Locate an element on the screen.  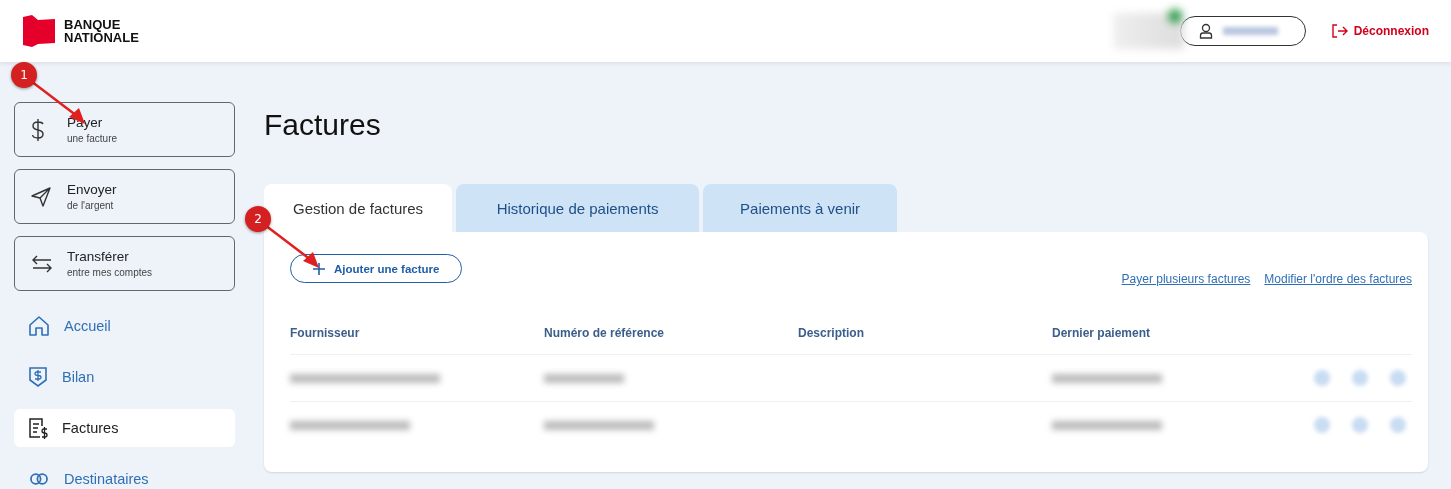
text-link: Payer plusieurs factures is located at coordinates (1186, 279).